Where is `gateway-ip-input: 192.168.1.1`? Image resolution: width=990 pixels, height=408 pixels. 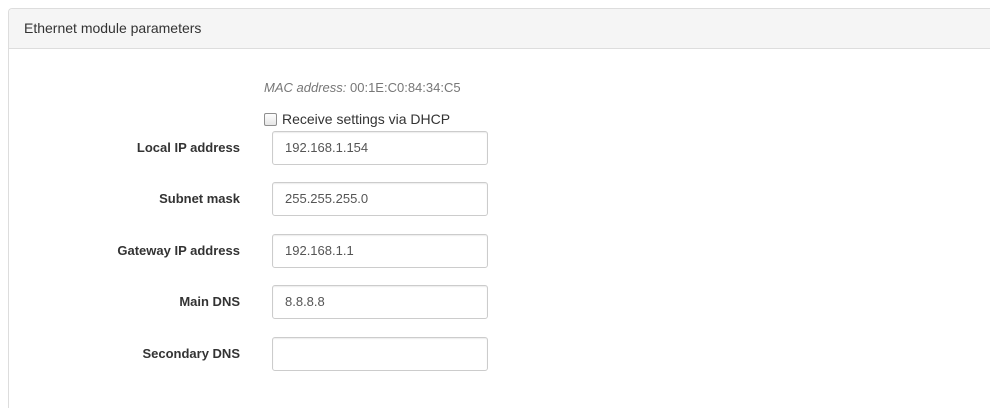
gateway-ip-input: 192.168.1.1 is located at coordinates (380, 251).